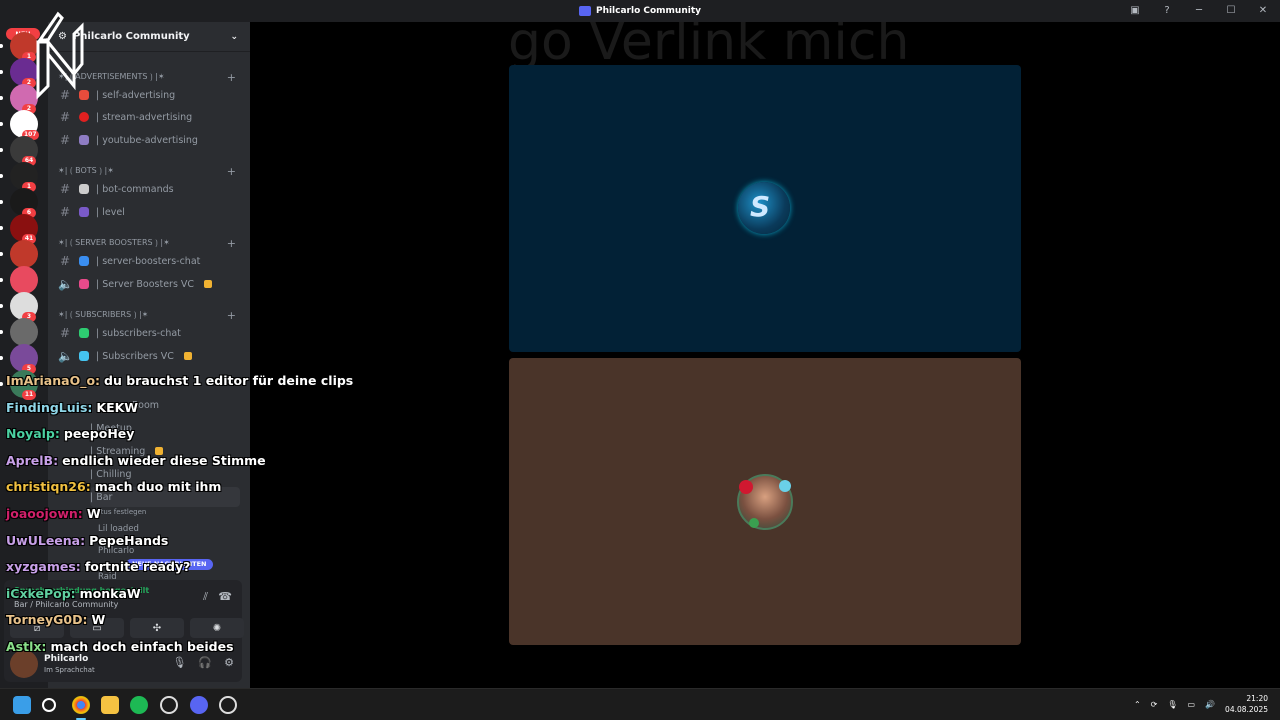 Image resolution: width=1280 pixels, height=720 pixels. What do you see at coordinates (164, 460) in the screenshot?
I see `chat-text: endlich wieder diese Stimme` at bounding box center [164, 460].